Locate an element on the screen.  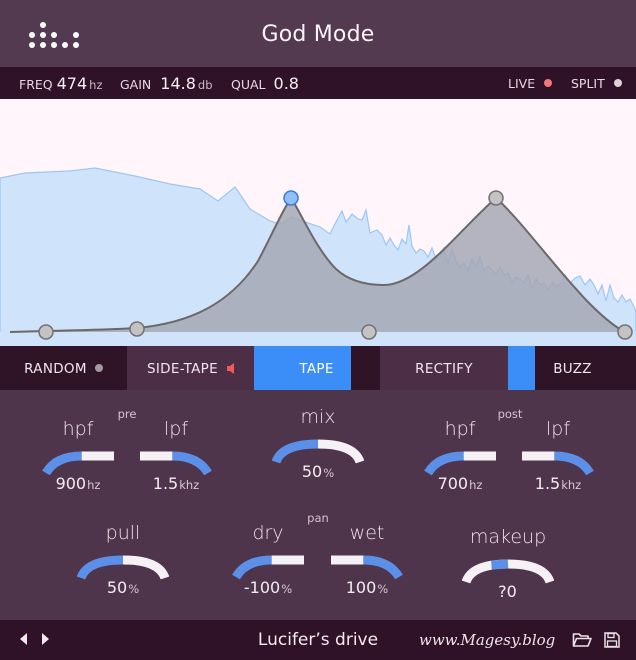
dot-icon is located at coordinates (98, 368).